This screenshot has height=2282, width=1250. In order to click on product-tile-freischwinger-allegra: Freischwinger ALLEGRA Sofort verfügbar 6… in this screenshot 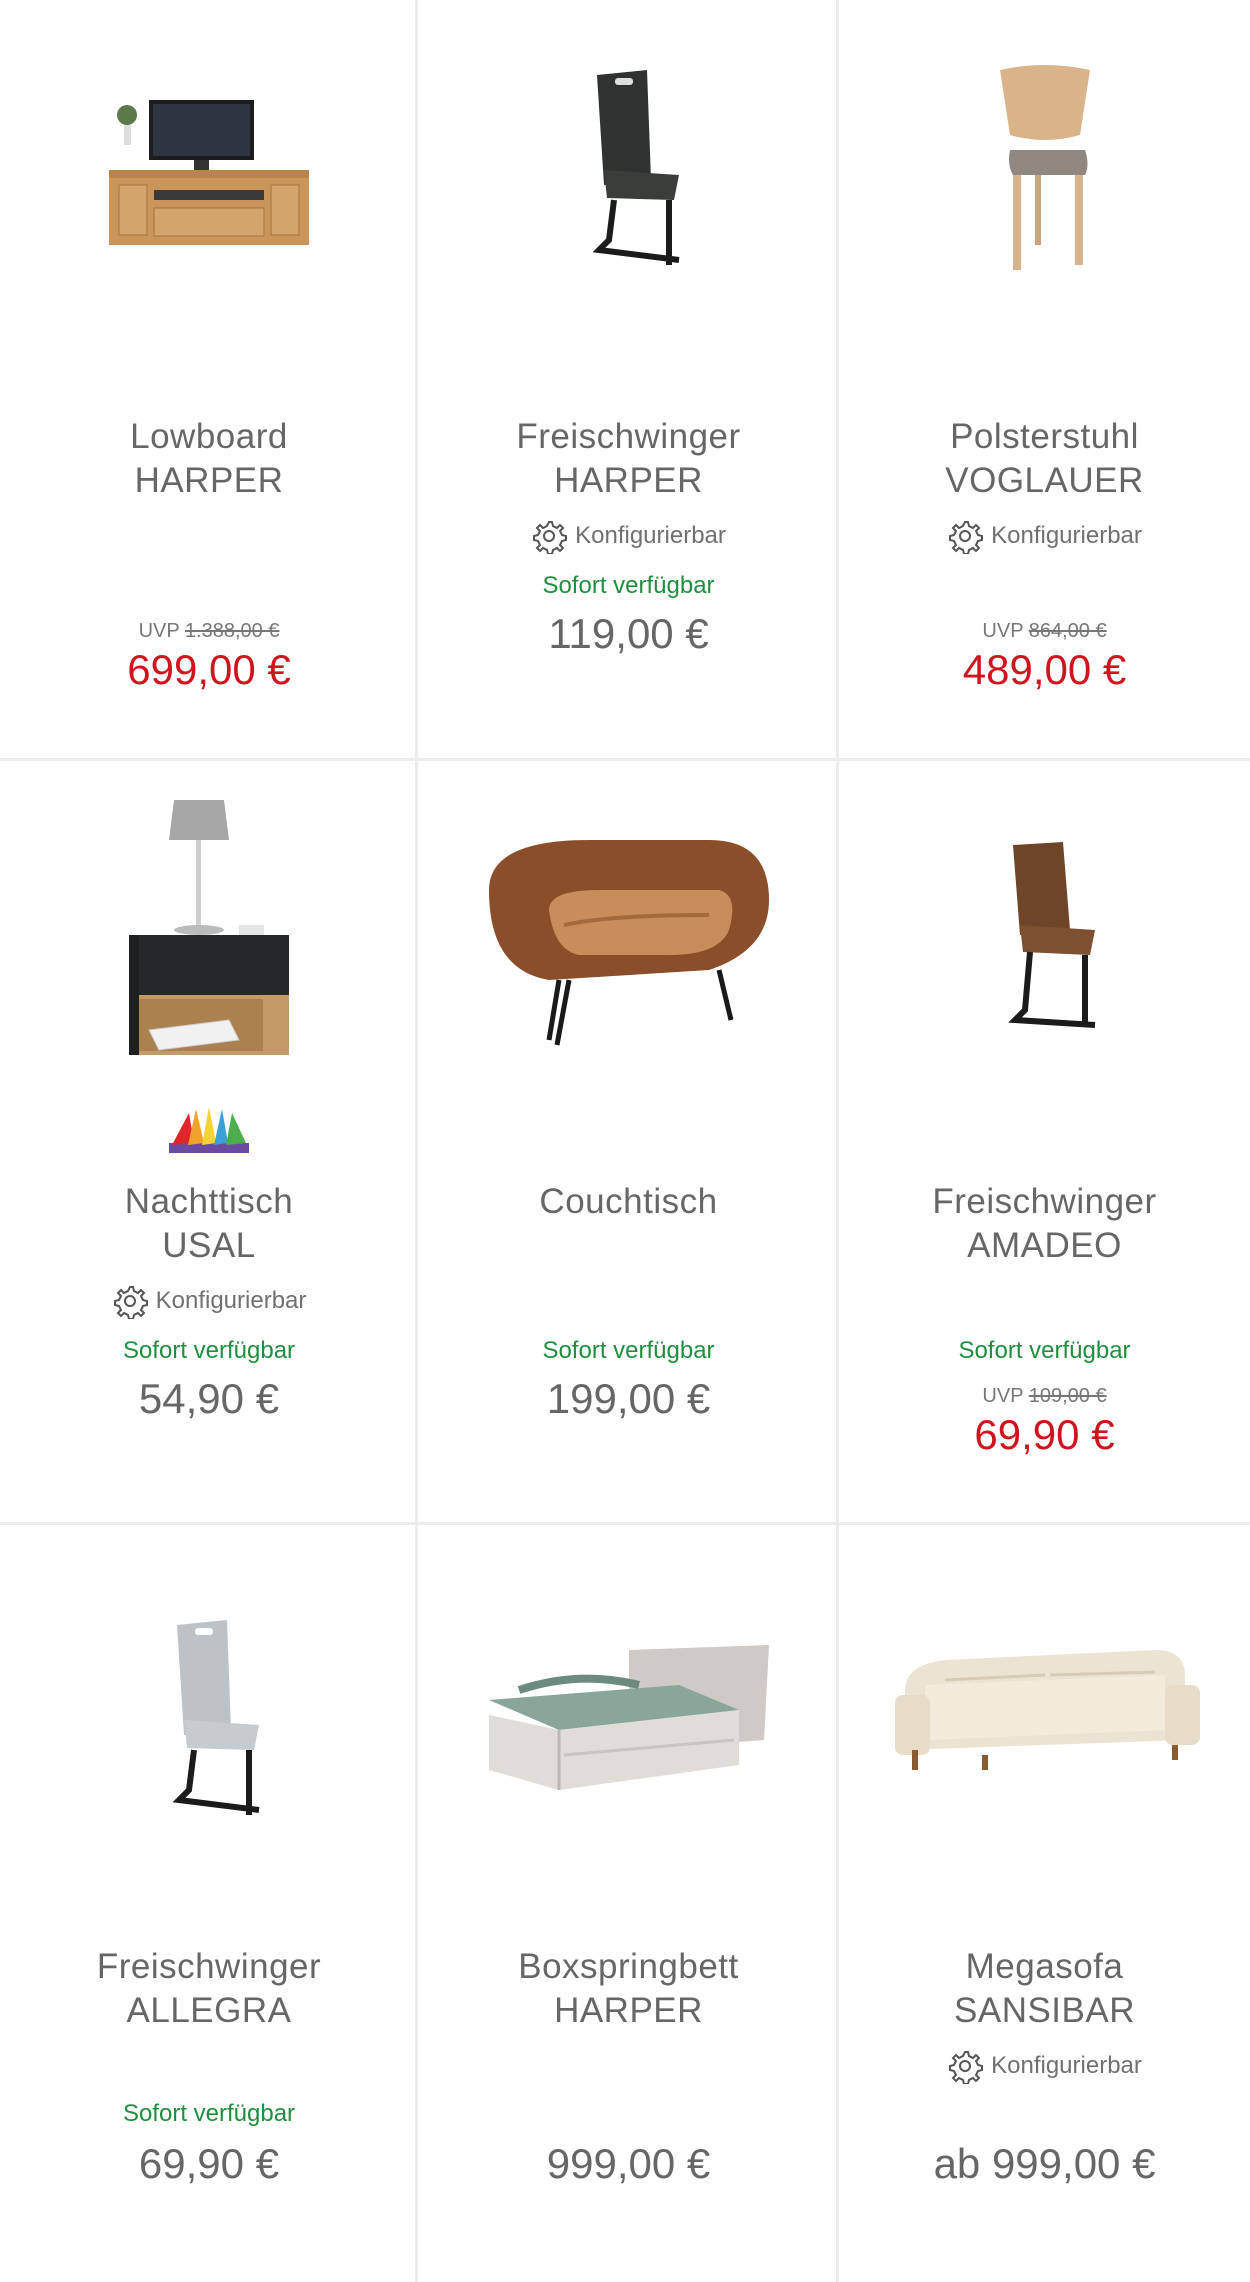, I will do `click(209, 1903)`.